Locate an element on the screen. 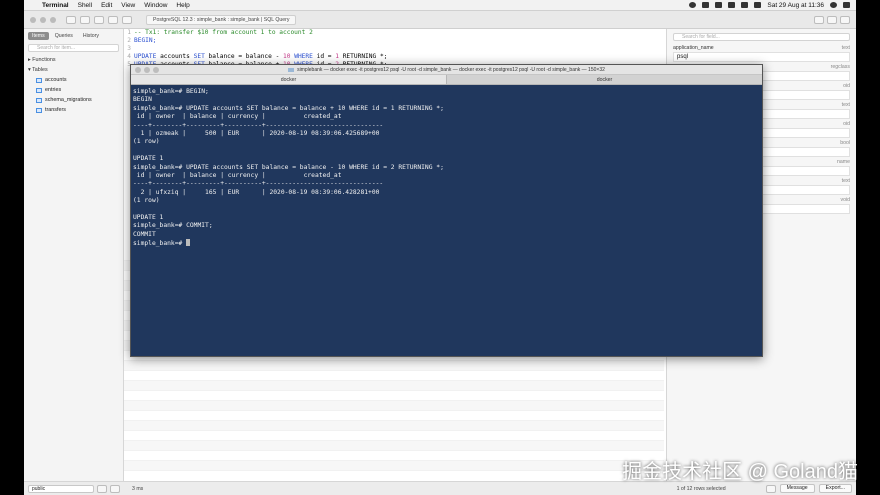 The width and height of the screenshot is (880, 495). terminal-line: simple_bank=# BEGIN; is located at coordinates (171, 91).